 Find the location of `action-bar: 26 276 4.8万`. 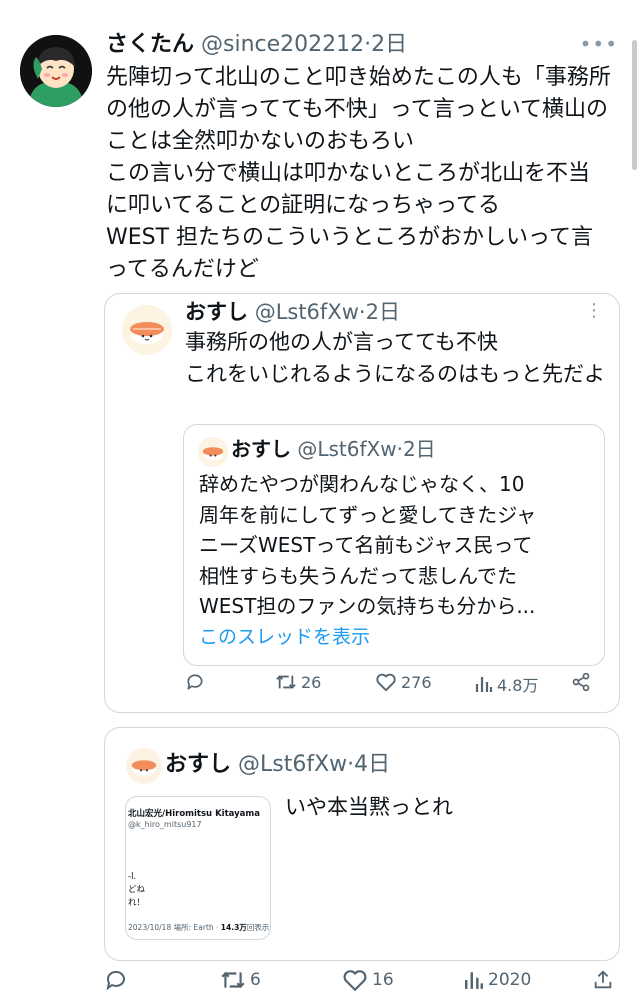

action-bar: 26 276 4.8万 is located at coordinates (395, 687).